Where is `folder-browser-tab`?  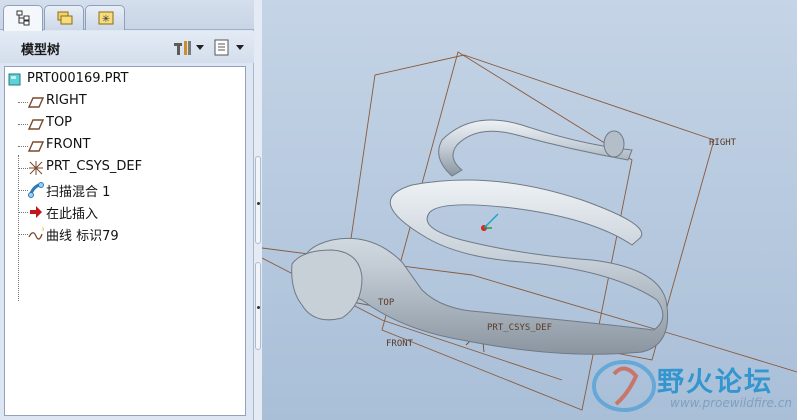 folder-browser-tab is located at coordinates (64, 17).